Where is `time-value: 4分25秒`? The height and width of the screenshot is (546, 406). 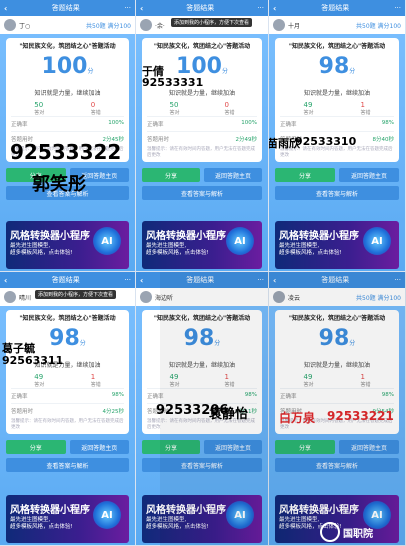 time-value: 4分25秒 is located at coordinates (113, 412).